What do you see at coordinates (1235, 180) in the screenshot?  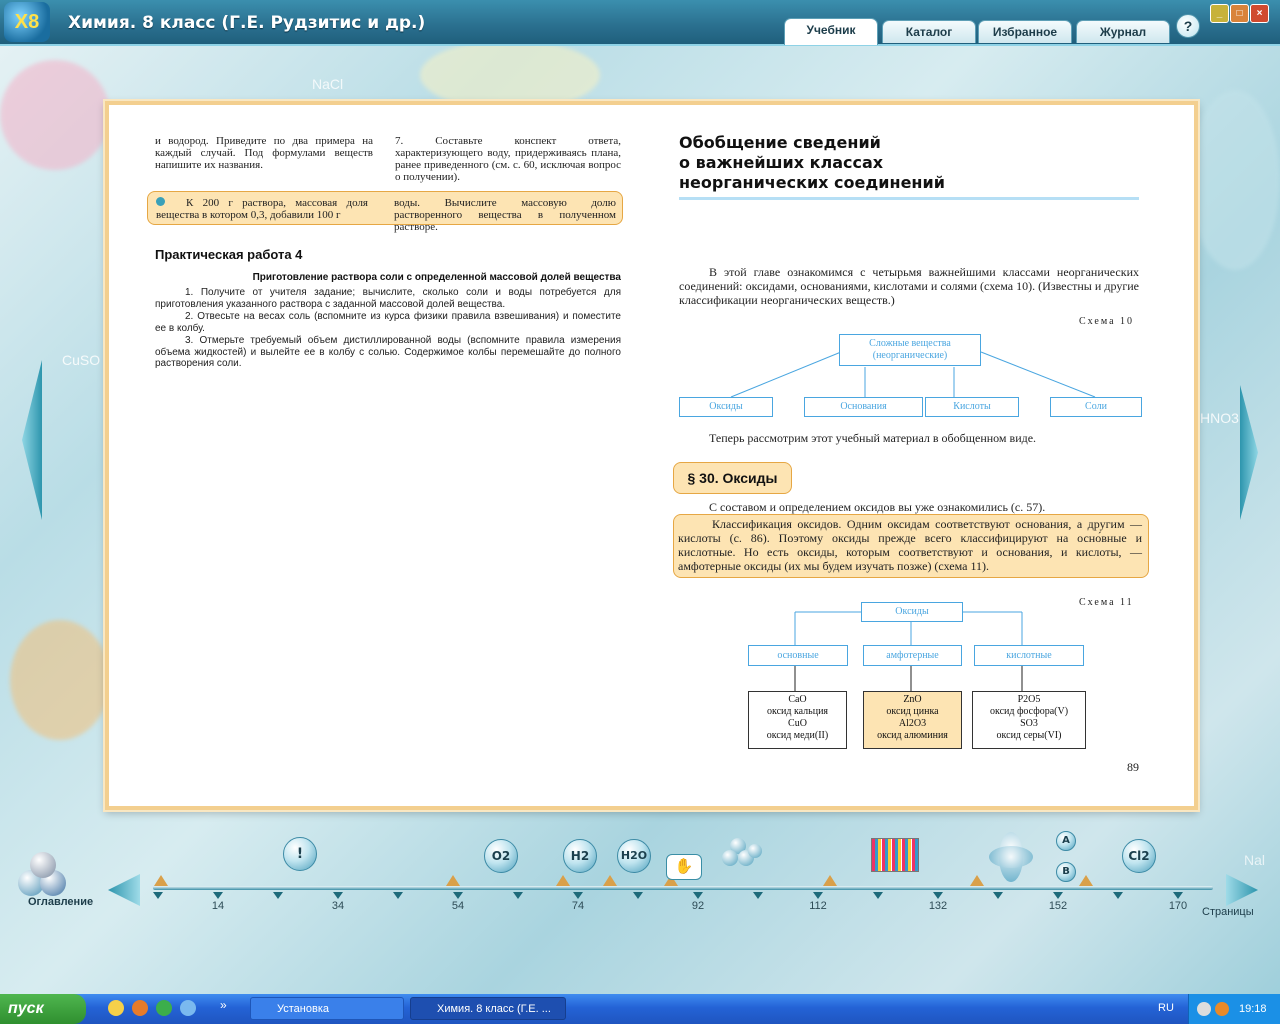 I see `background-photo-bottle` at bounding box center [1235, 180].